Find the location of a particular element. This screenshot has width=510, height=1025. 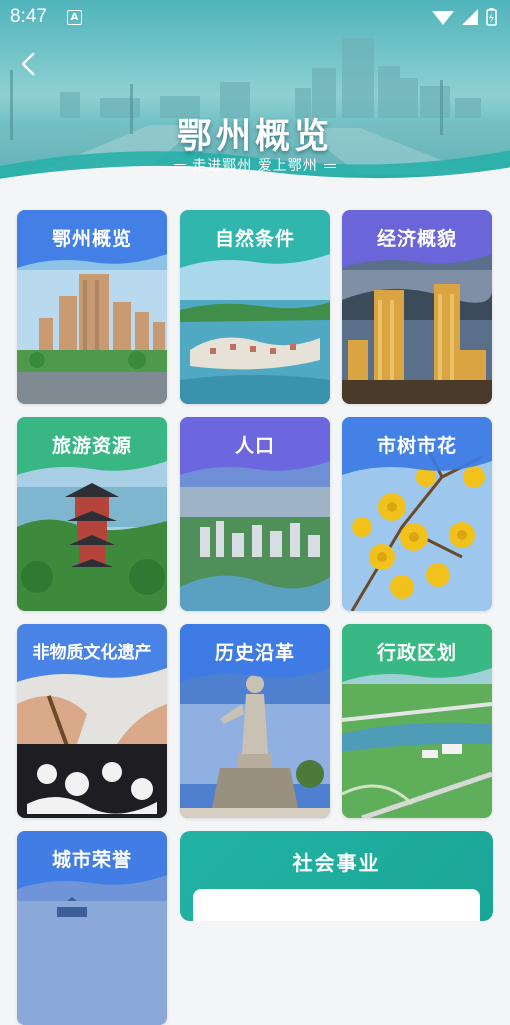

page-subtitle: 走进鄂州 爱上鄂州 is located at coordinates (255, 165).